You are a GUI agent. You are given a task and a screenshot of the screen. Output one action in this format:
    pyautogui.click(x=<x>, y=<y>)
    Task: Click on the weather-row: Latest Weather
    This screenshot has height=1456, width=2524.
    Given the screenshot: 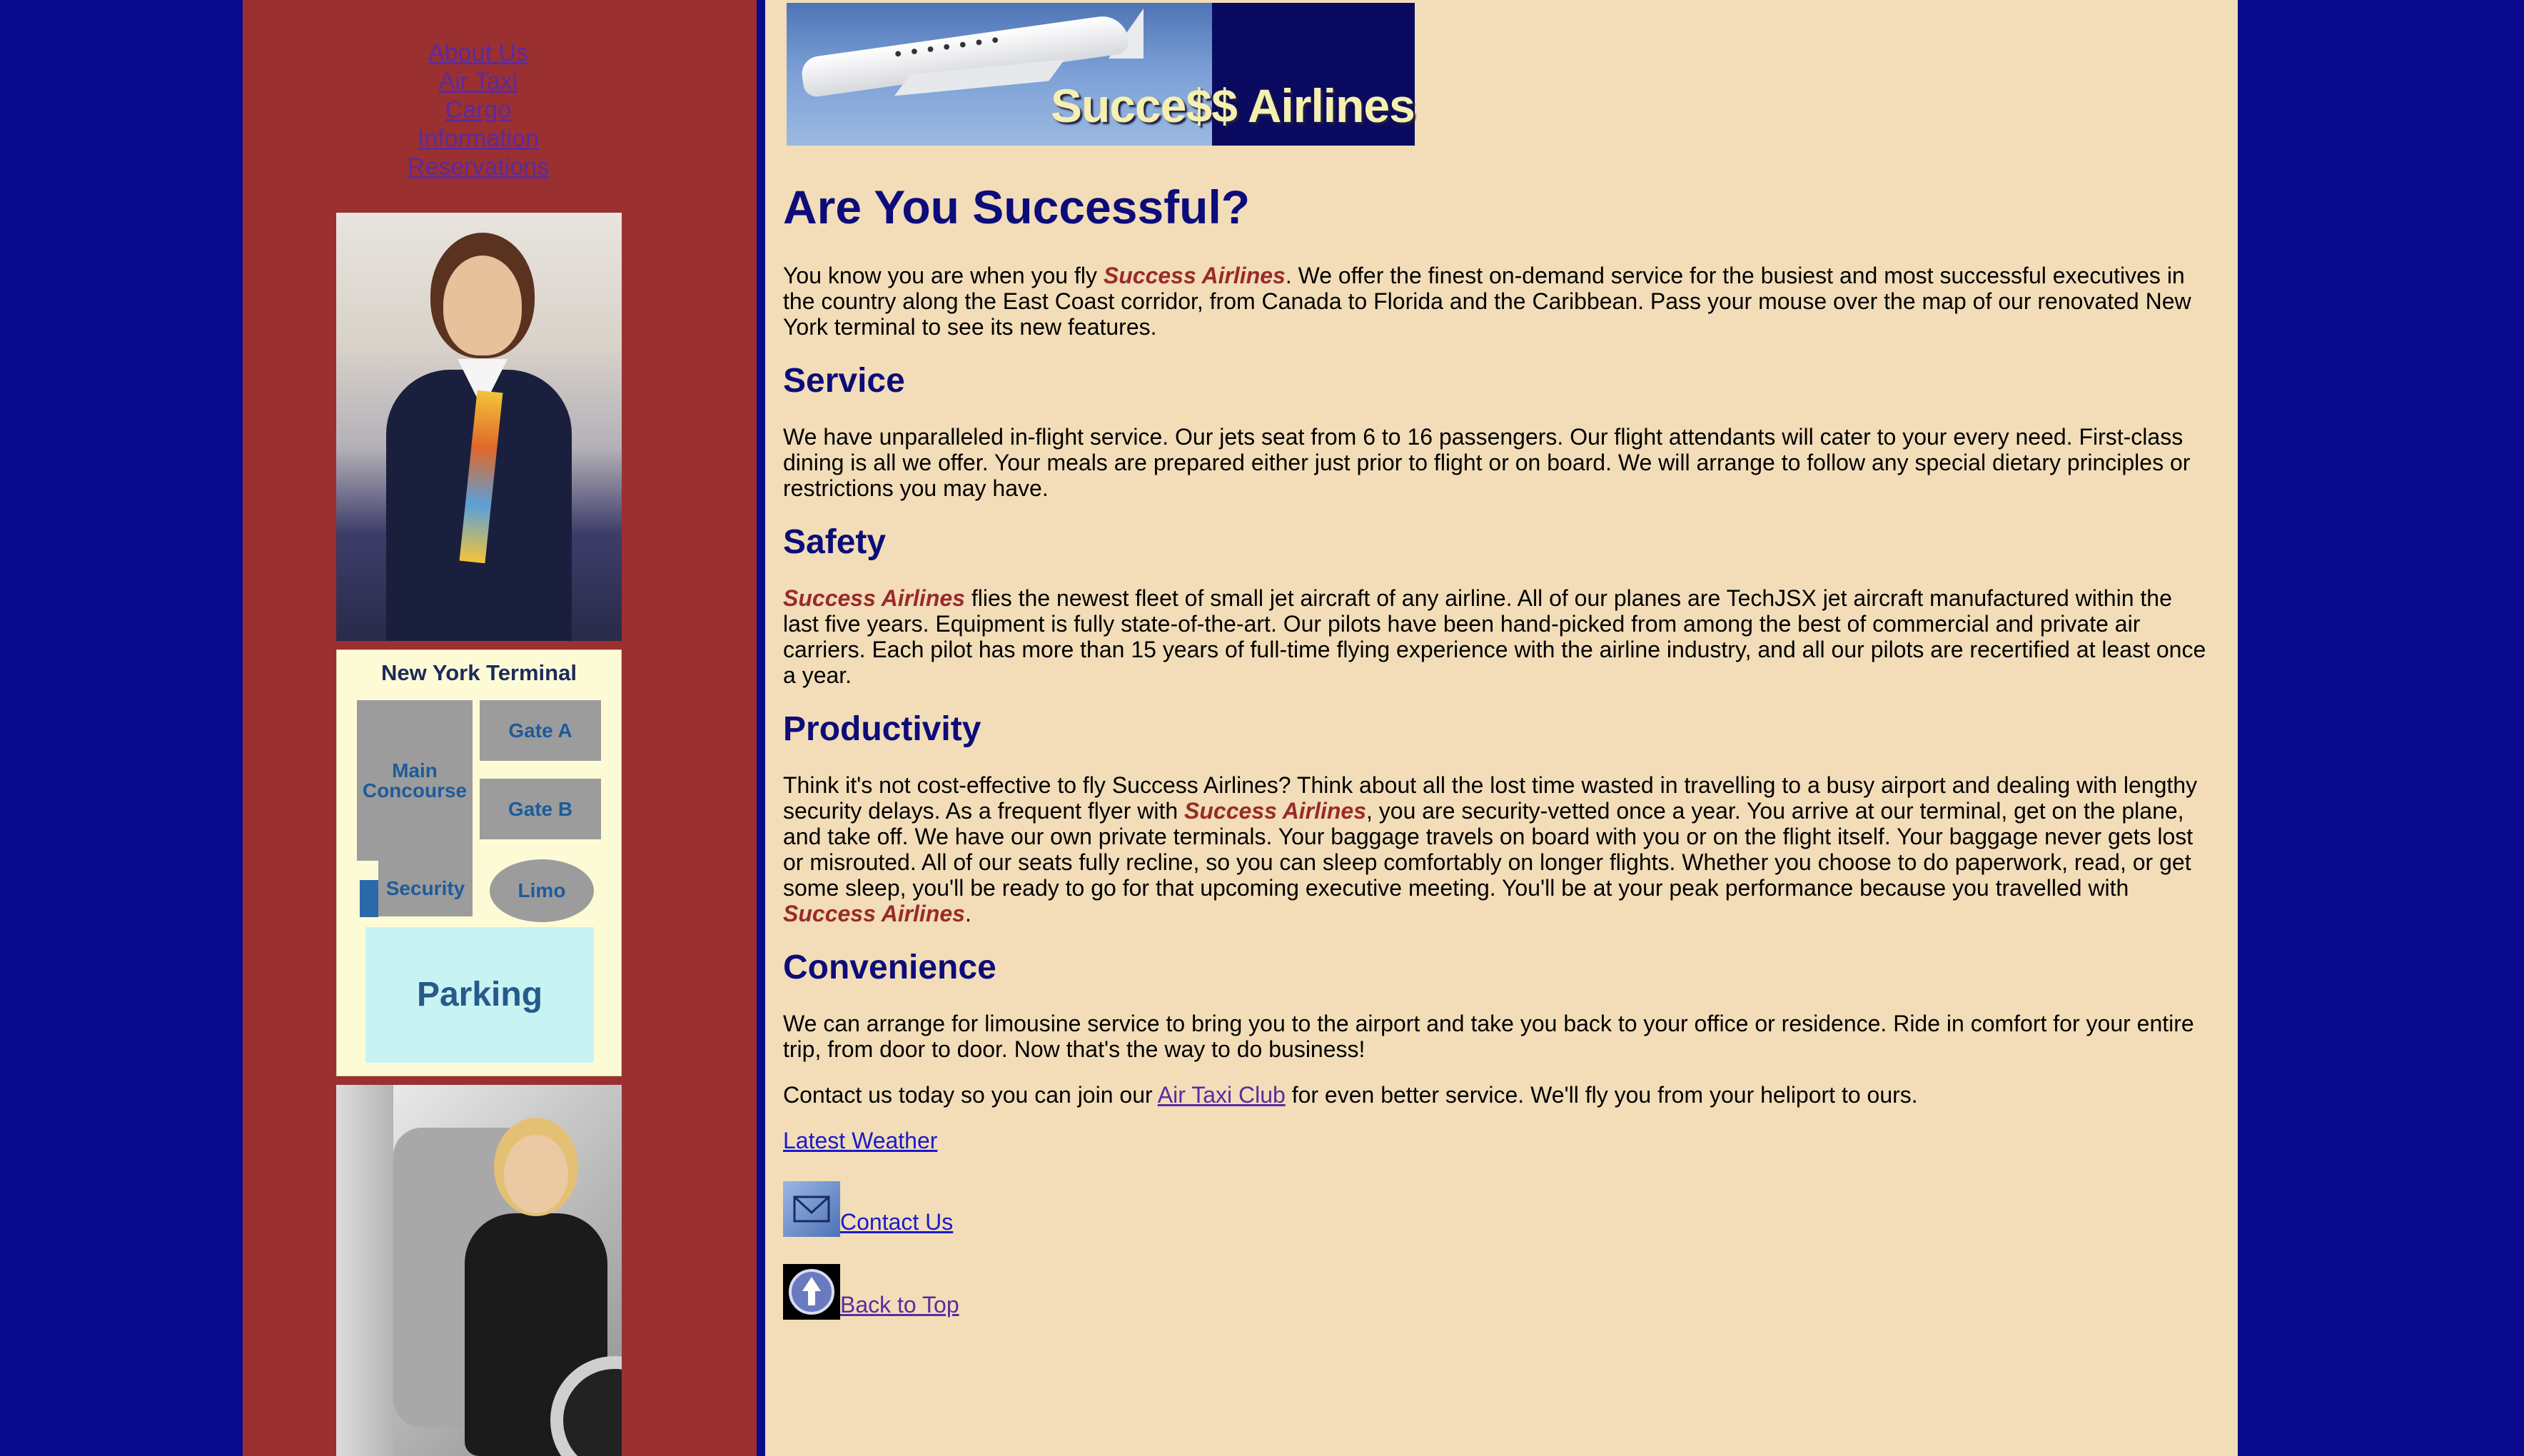 What is the action you would take?
    pyautogui.click(x=1497, y=1141)
    